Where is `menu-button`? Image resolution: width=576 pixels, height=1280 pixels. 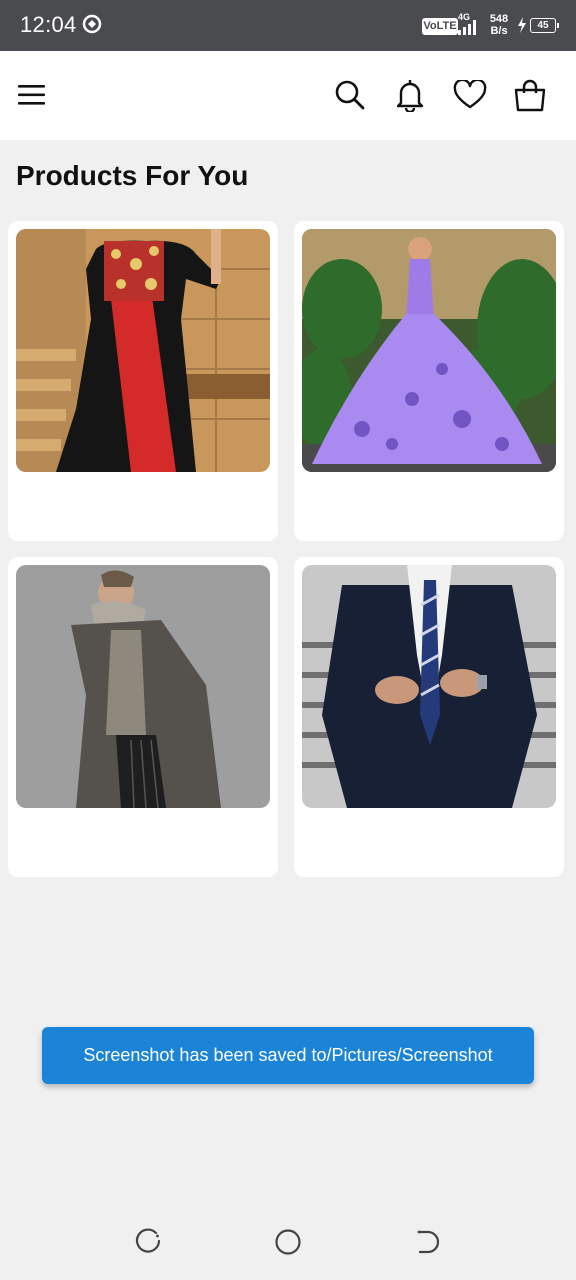
menu-button is located at coordinates (32, 95).